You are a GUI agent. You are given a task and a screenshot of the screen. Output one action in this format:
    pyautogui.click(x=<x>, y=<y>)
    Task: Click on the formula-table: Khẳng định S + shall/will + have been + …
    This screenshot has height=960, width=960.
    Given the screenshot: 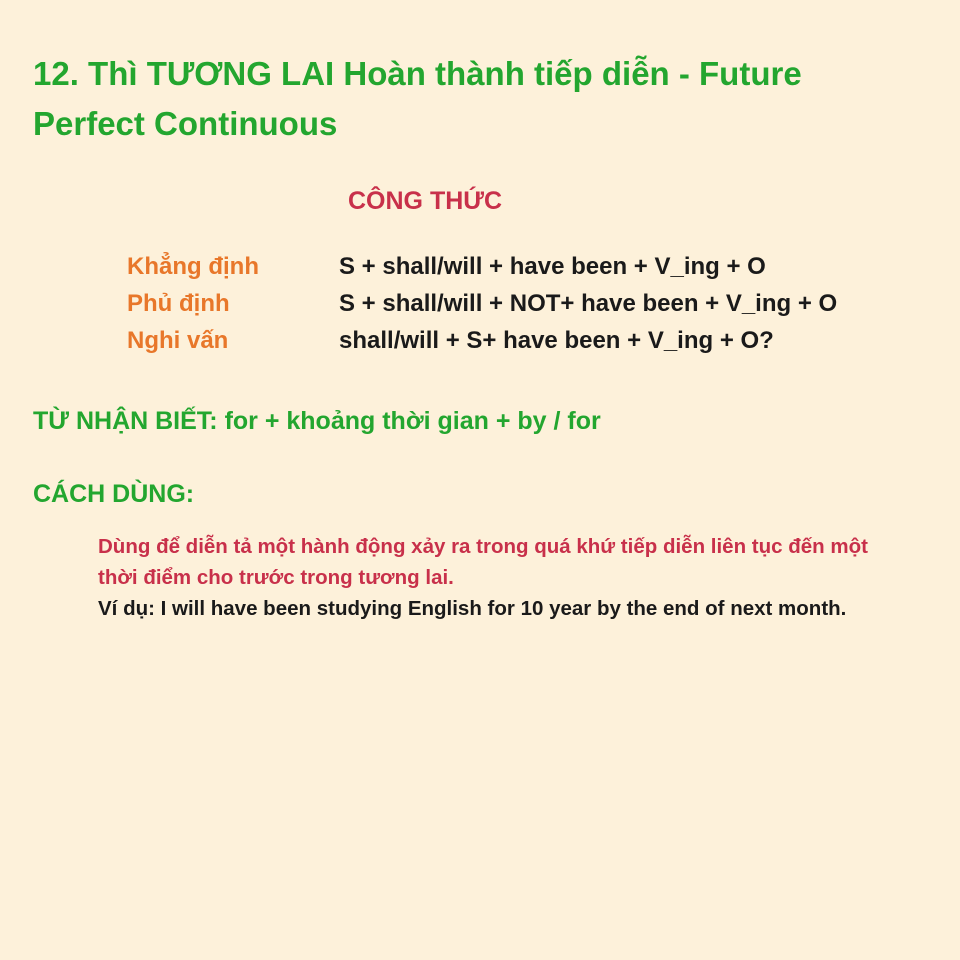 What is the action you would take?
    pyautogui.click(x=482, y=303)
    